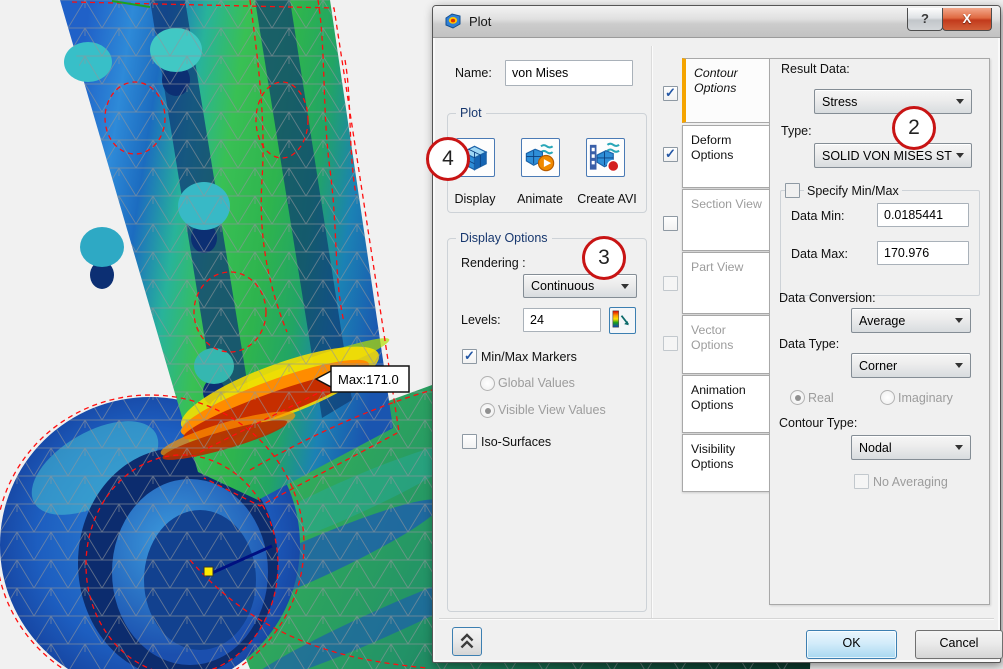 The image size is (1003, 669). Describe the element at coordinates (516, 442) in the screenshot. I see `iso-surfaces-label: Iso-Surfaces` at that location.